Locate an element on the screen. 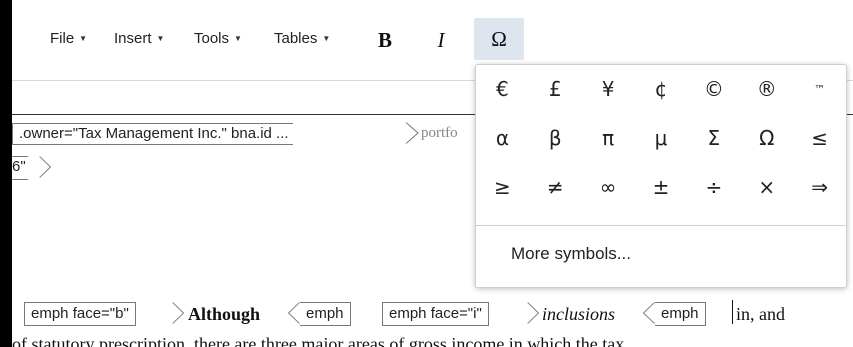  symbol-button: ¢ is located at coordinates (661, 89).